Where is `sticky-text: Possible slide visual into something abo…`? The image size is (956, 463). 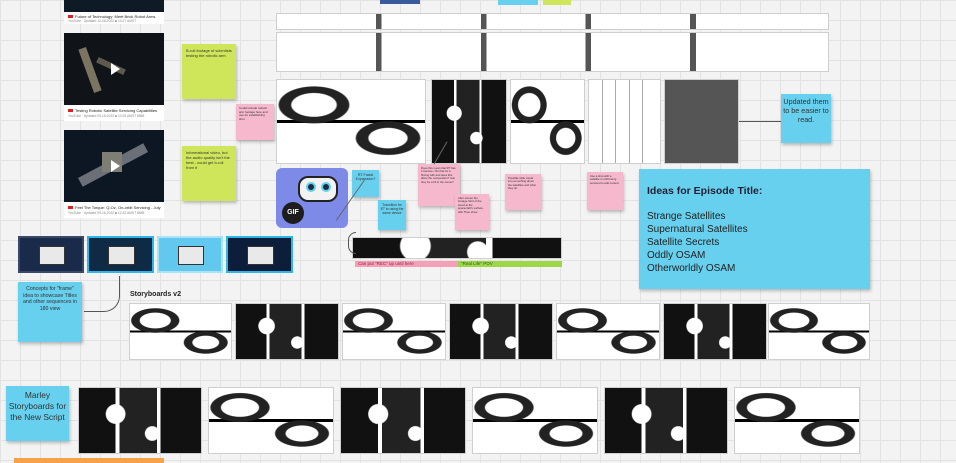
sticky-text: Possible slide visual into something abo… is located at coordinates (522, 183).